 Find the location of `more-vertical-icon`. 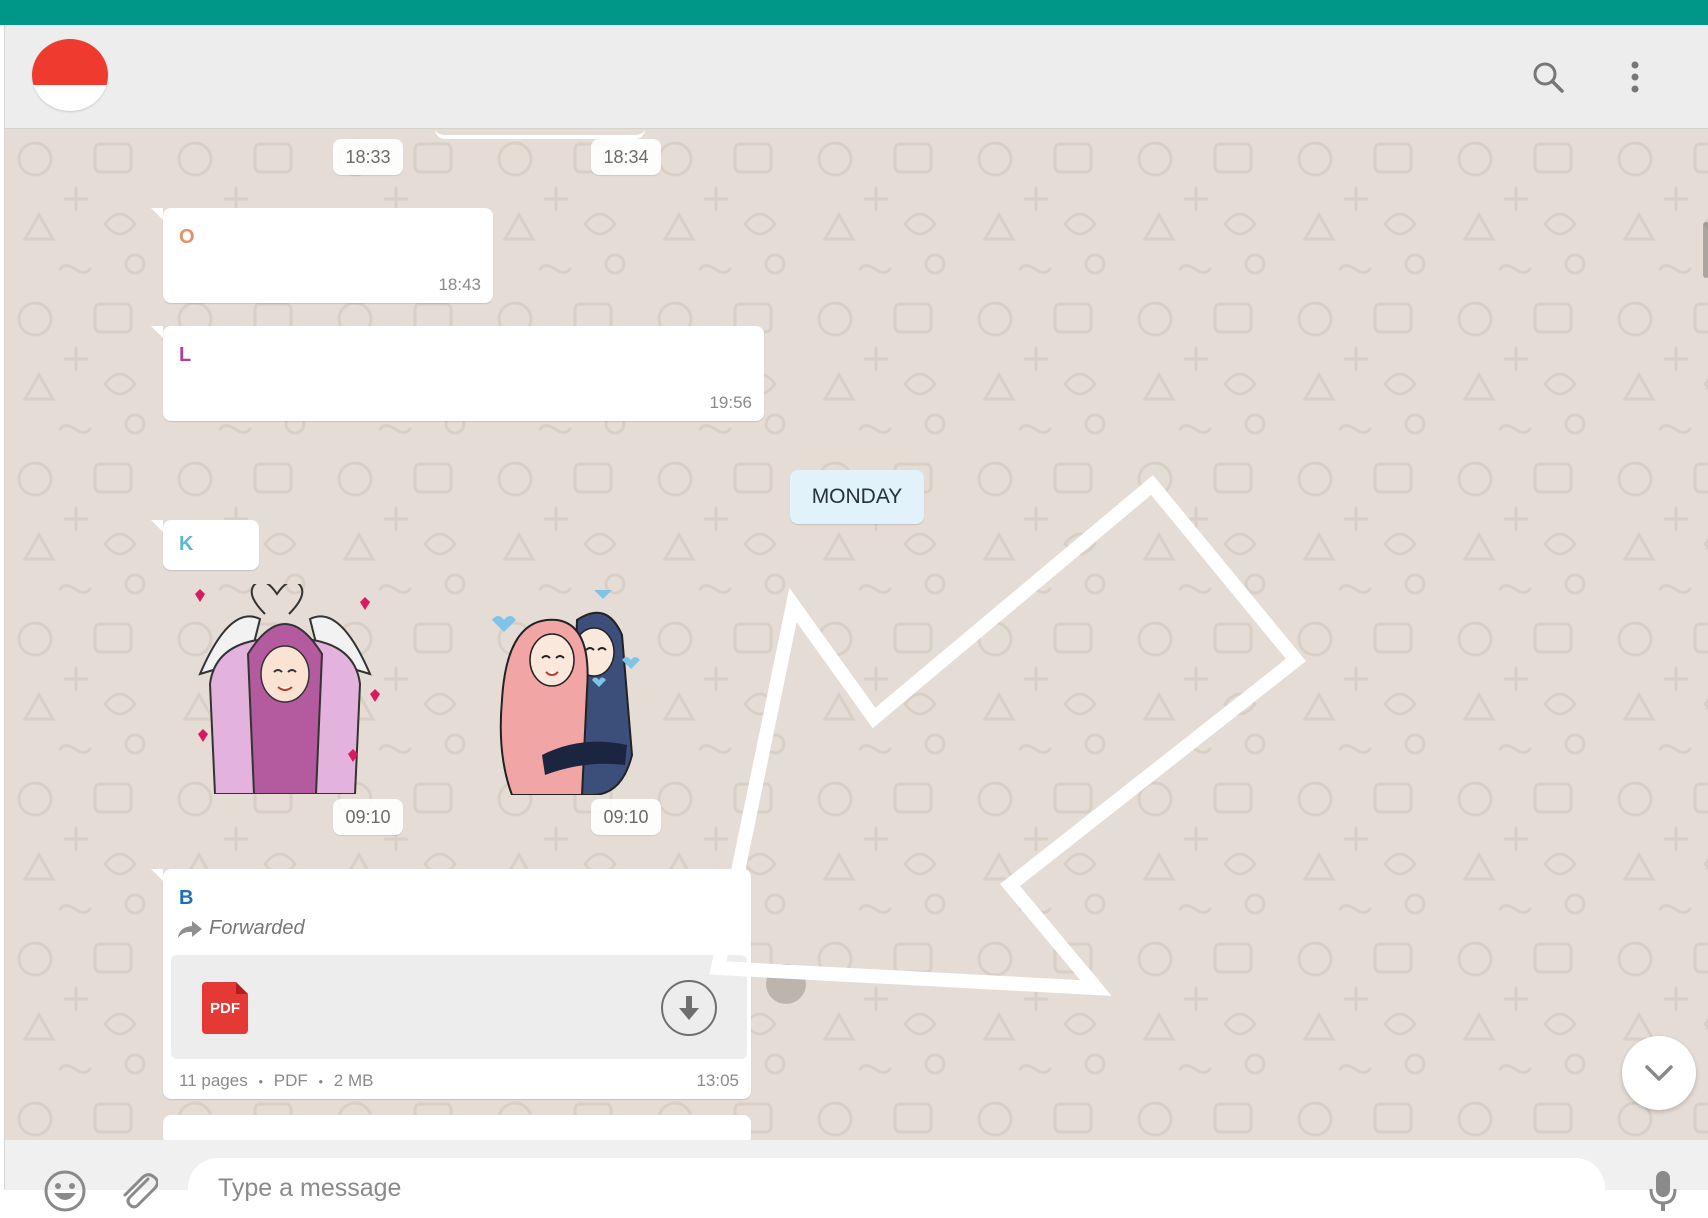

more-vertical-icon is located at coordinates (1635, 77).